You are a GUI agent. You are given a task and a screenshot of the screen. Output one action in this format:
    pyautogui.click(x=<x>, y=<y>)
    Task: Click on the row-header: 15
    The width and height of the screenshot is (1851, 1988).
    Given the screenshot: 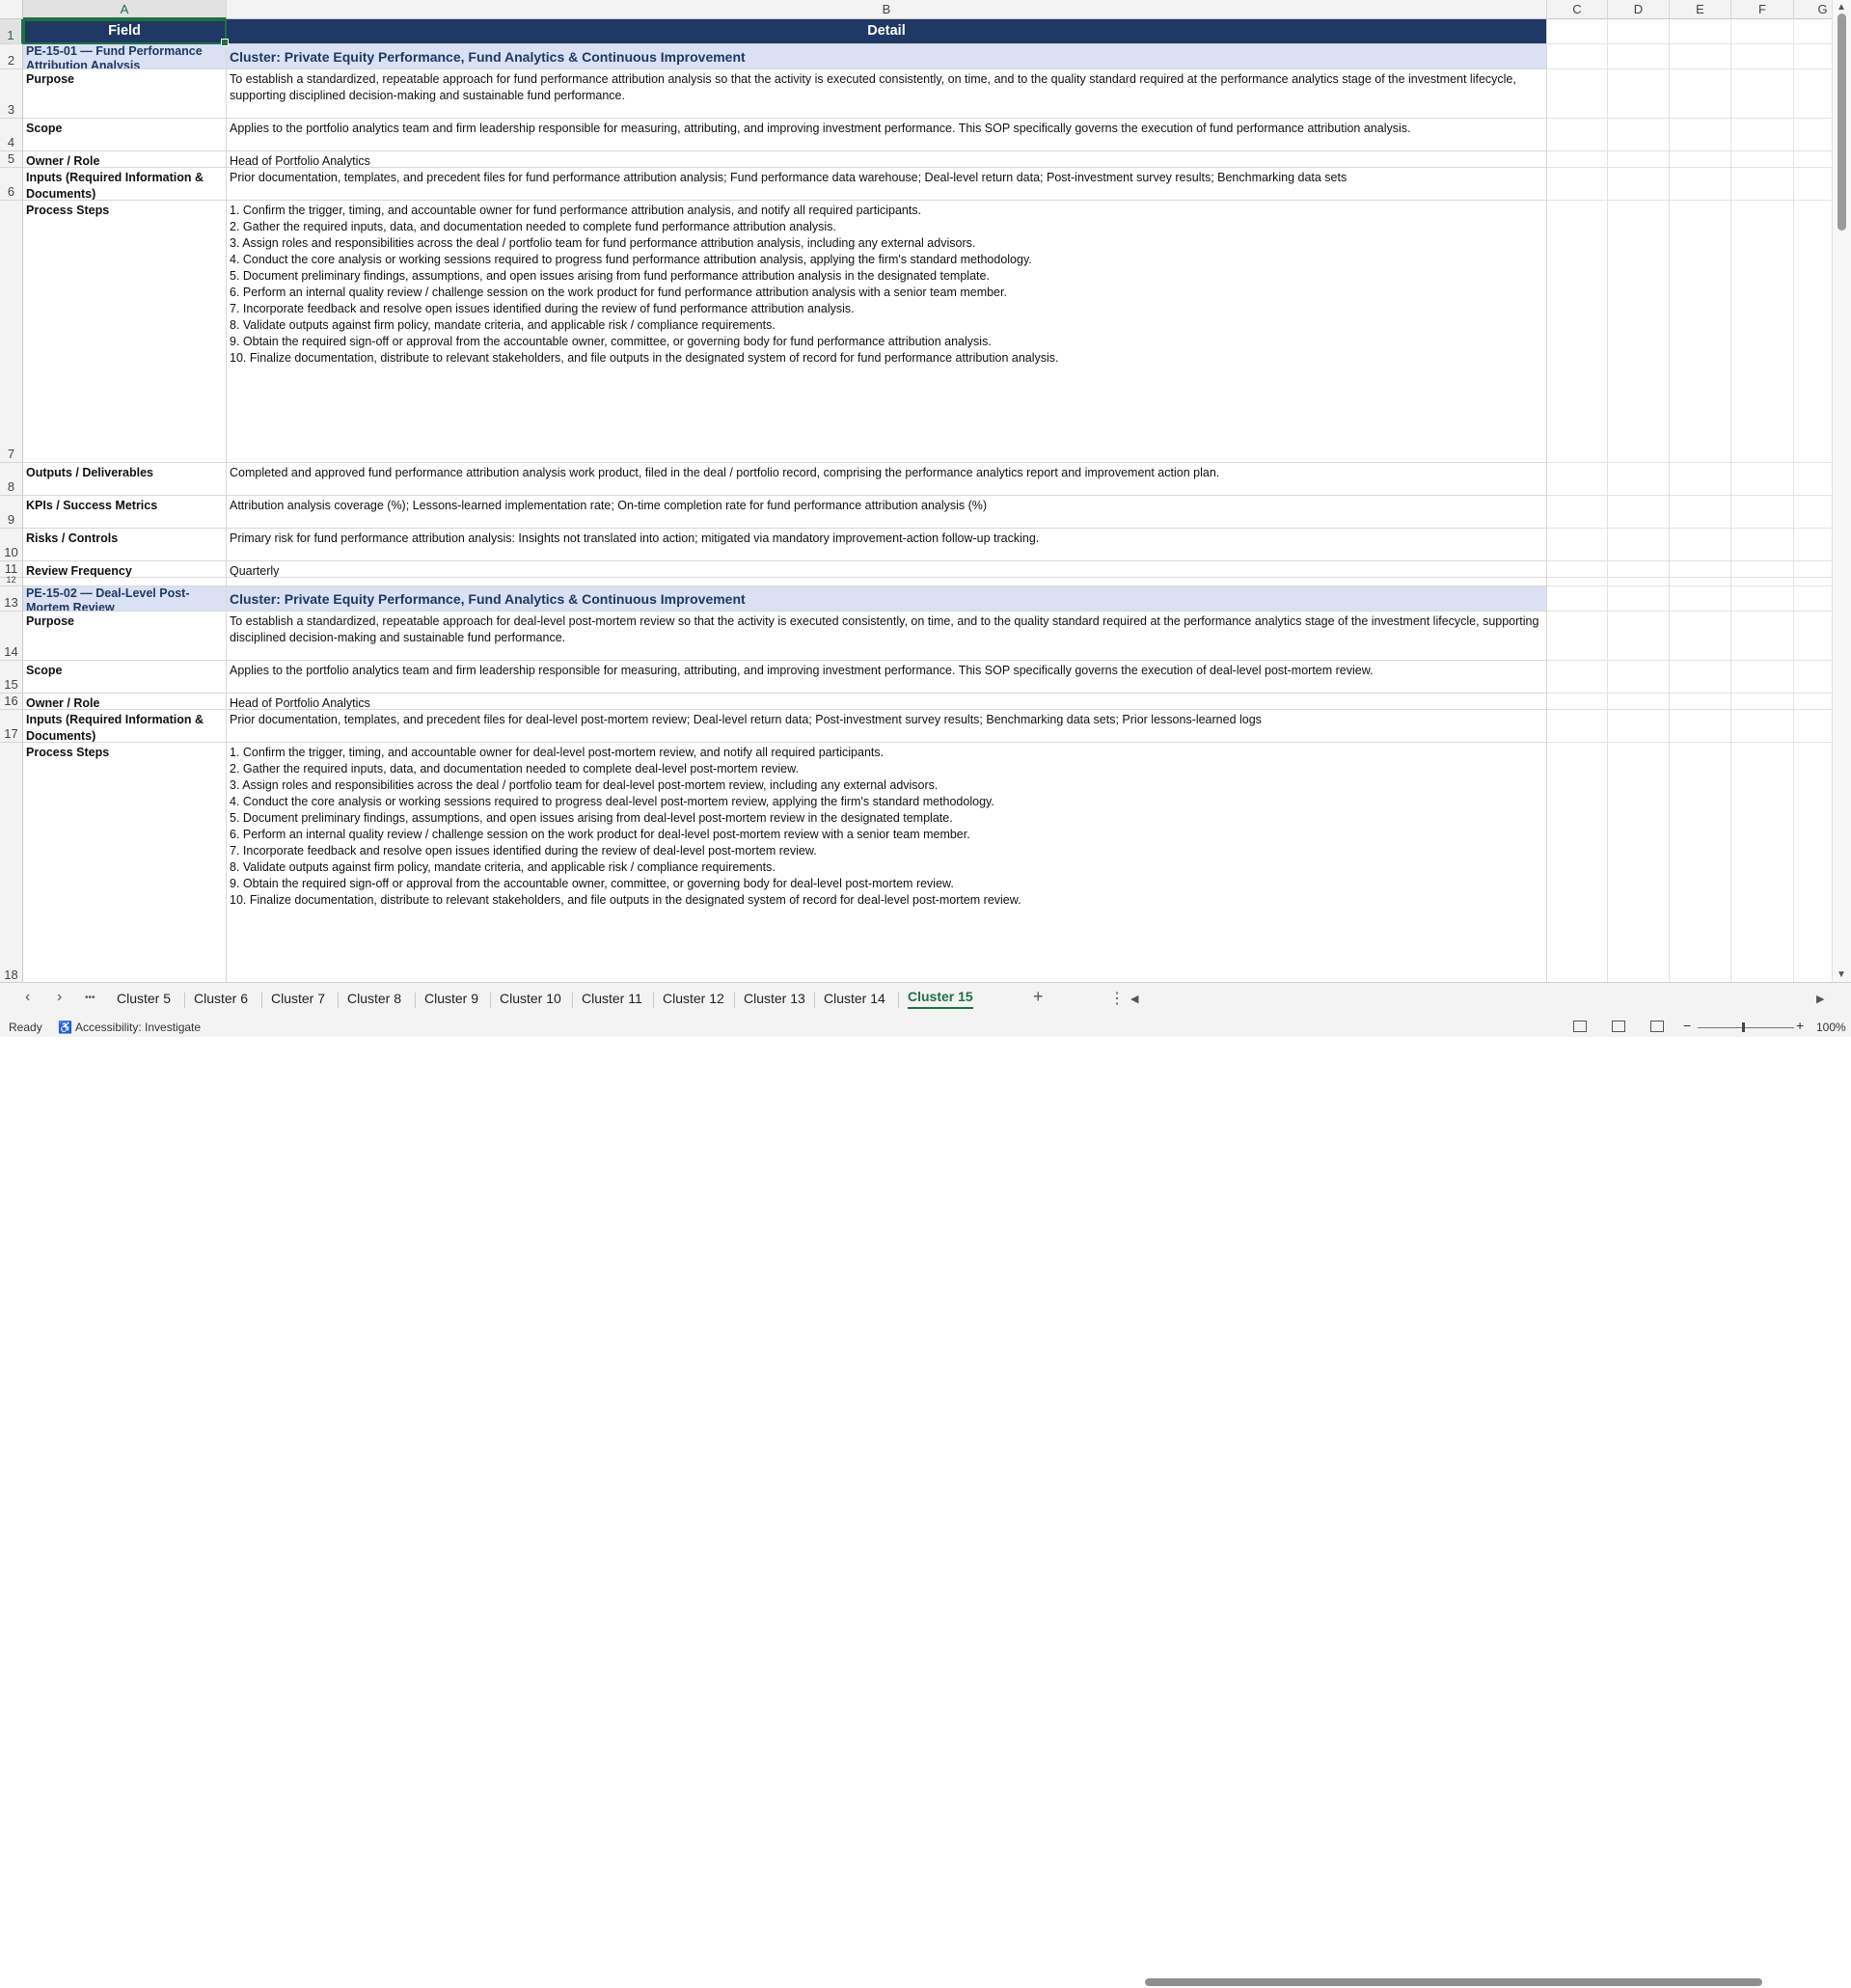 What is the action you would take?
    pyautogui.click(x=11, y=677)
    